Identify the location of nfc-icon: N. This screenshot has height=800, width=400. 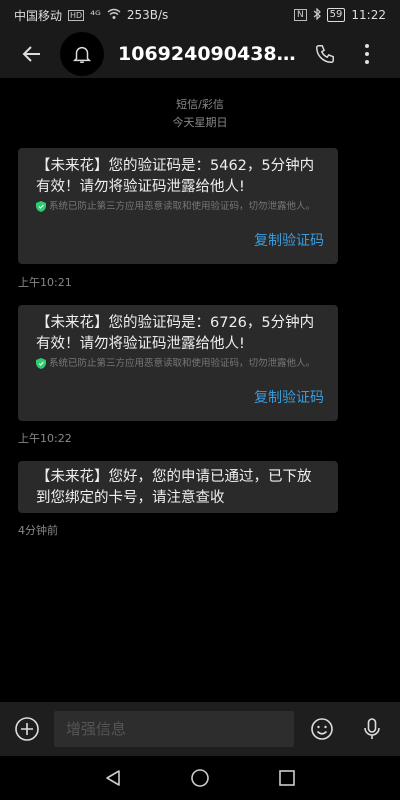
(300, 15).